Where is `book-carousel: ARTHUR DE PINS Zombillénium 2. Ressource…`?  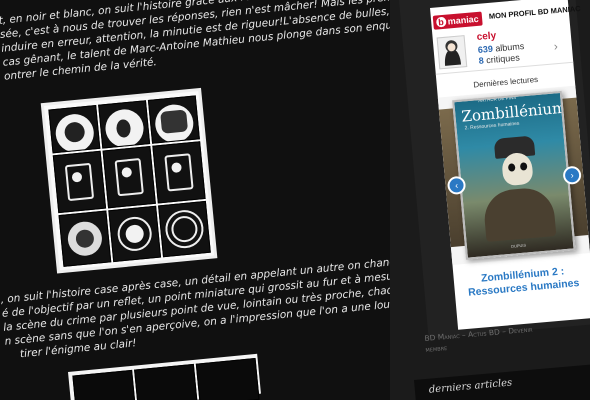
book-carousel: ARTHUR DE PINS Zombillénium 2. Ressource… is located at coordinates (513, 175).